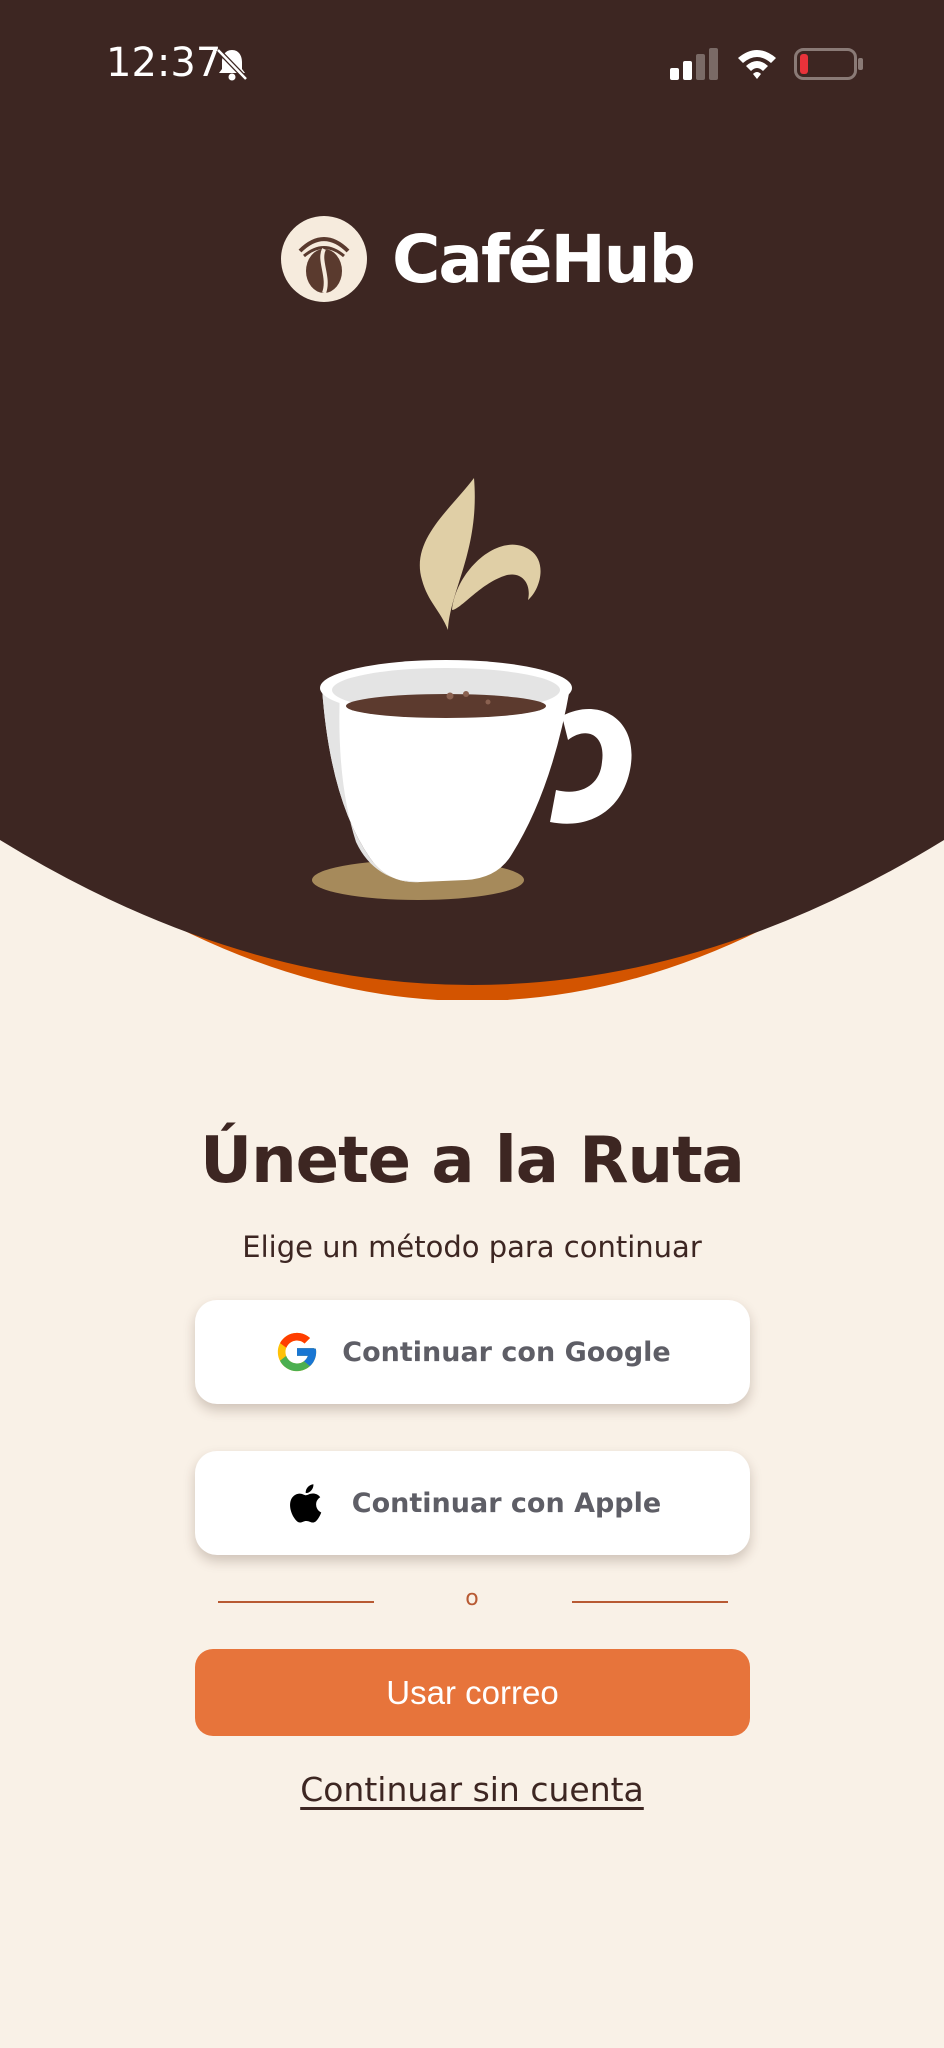 This screenshot has width=944, height=2048. I want to click on brand-logo: CaféHub, so click(488, 259).